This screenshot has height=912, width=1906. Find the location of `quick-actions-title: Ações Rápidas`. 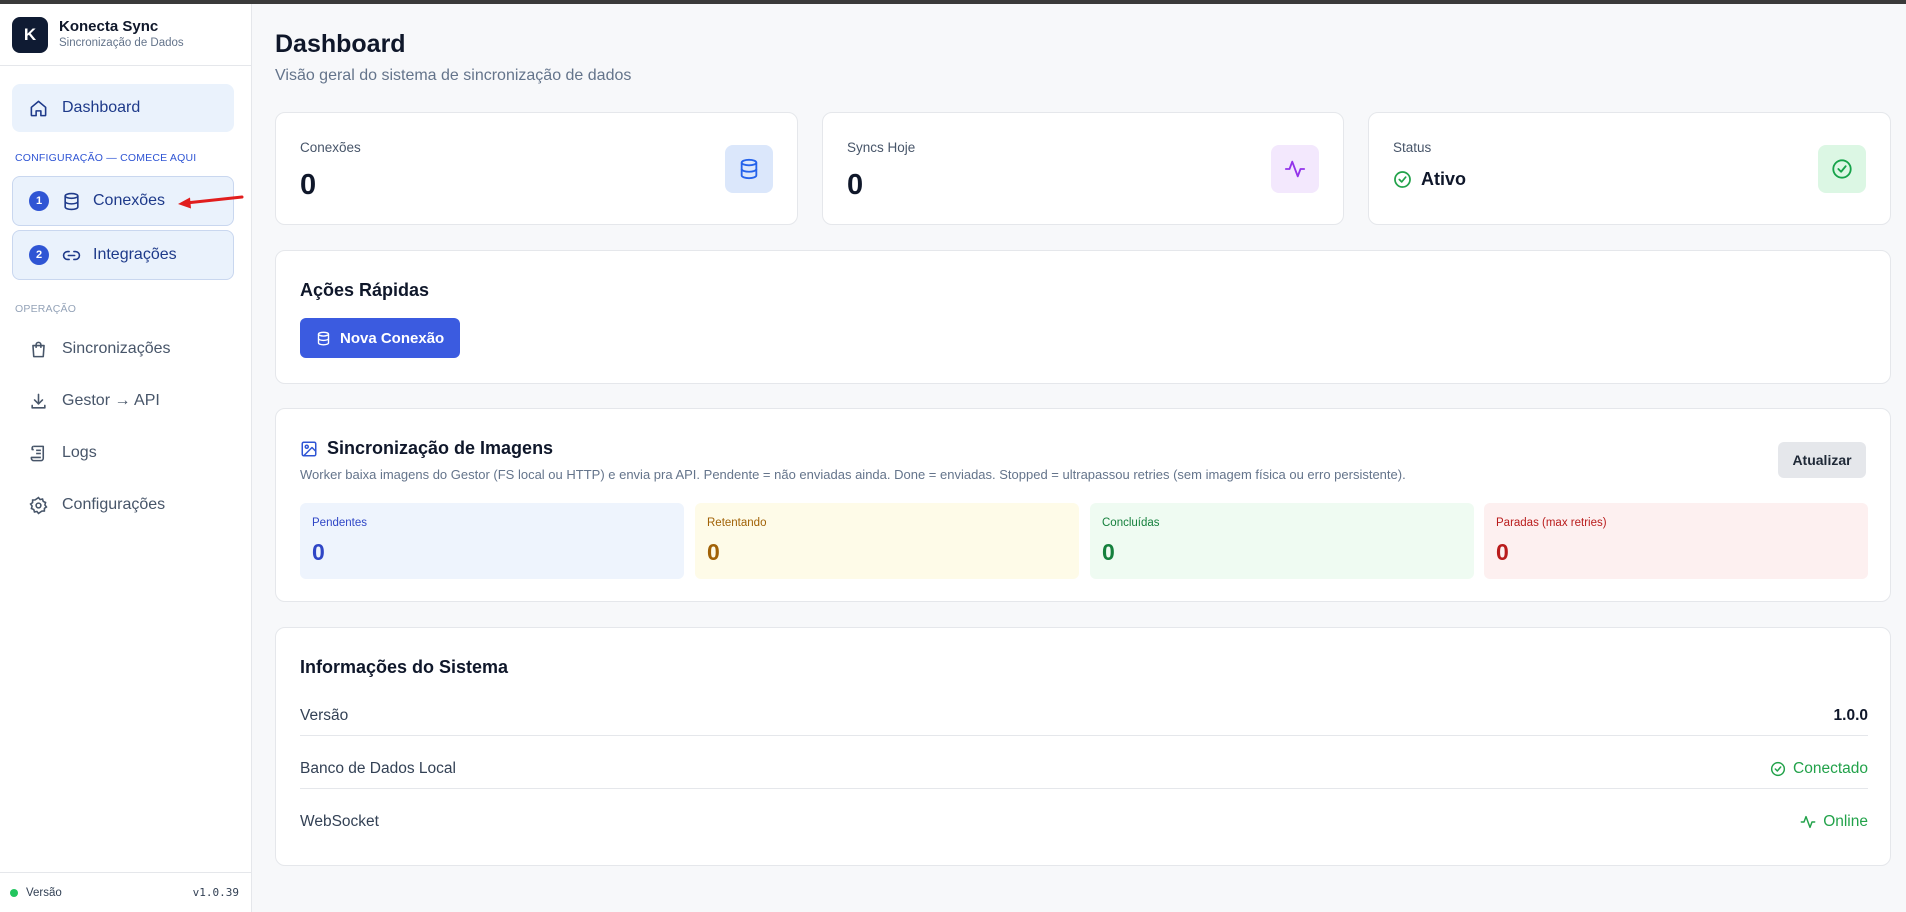

quick-actions-title: Ações Rápidas is located at coordinates (365, 290).